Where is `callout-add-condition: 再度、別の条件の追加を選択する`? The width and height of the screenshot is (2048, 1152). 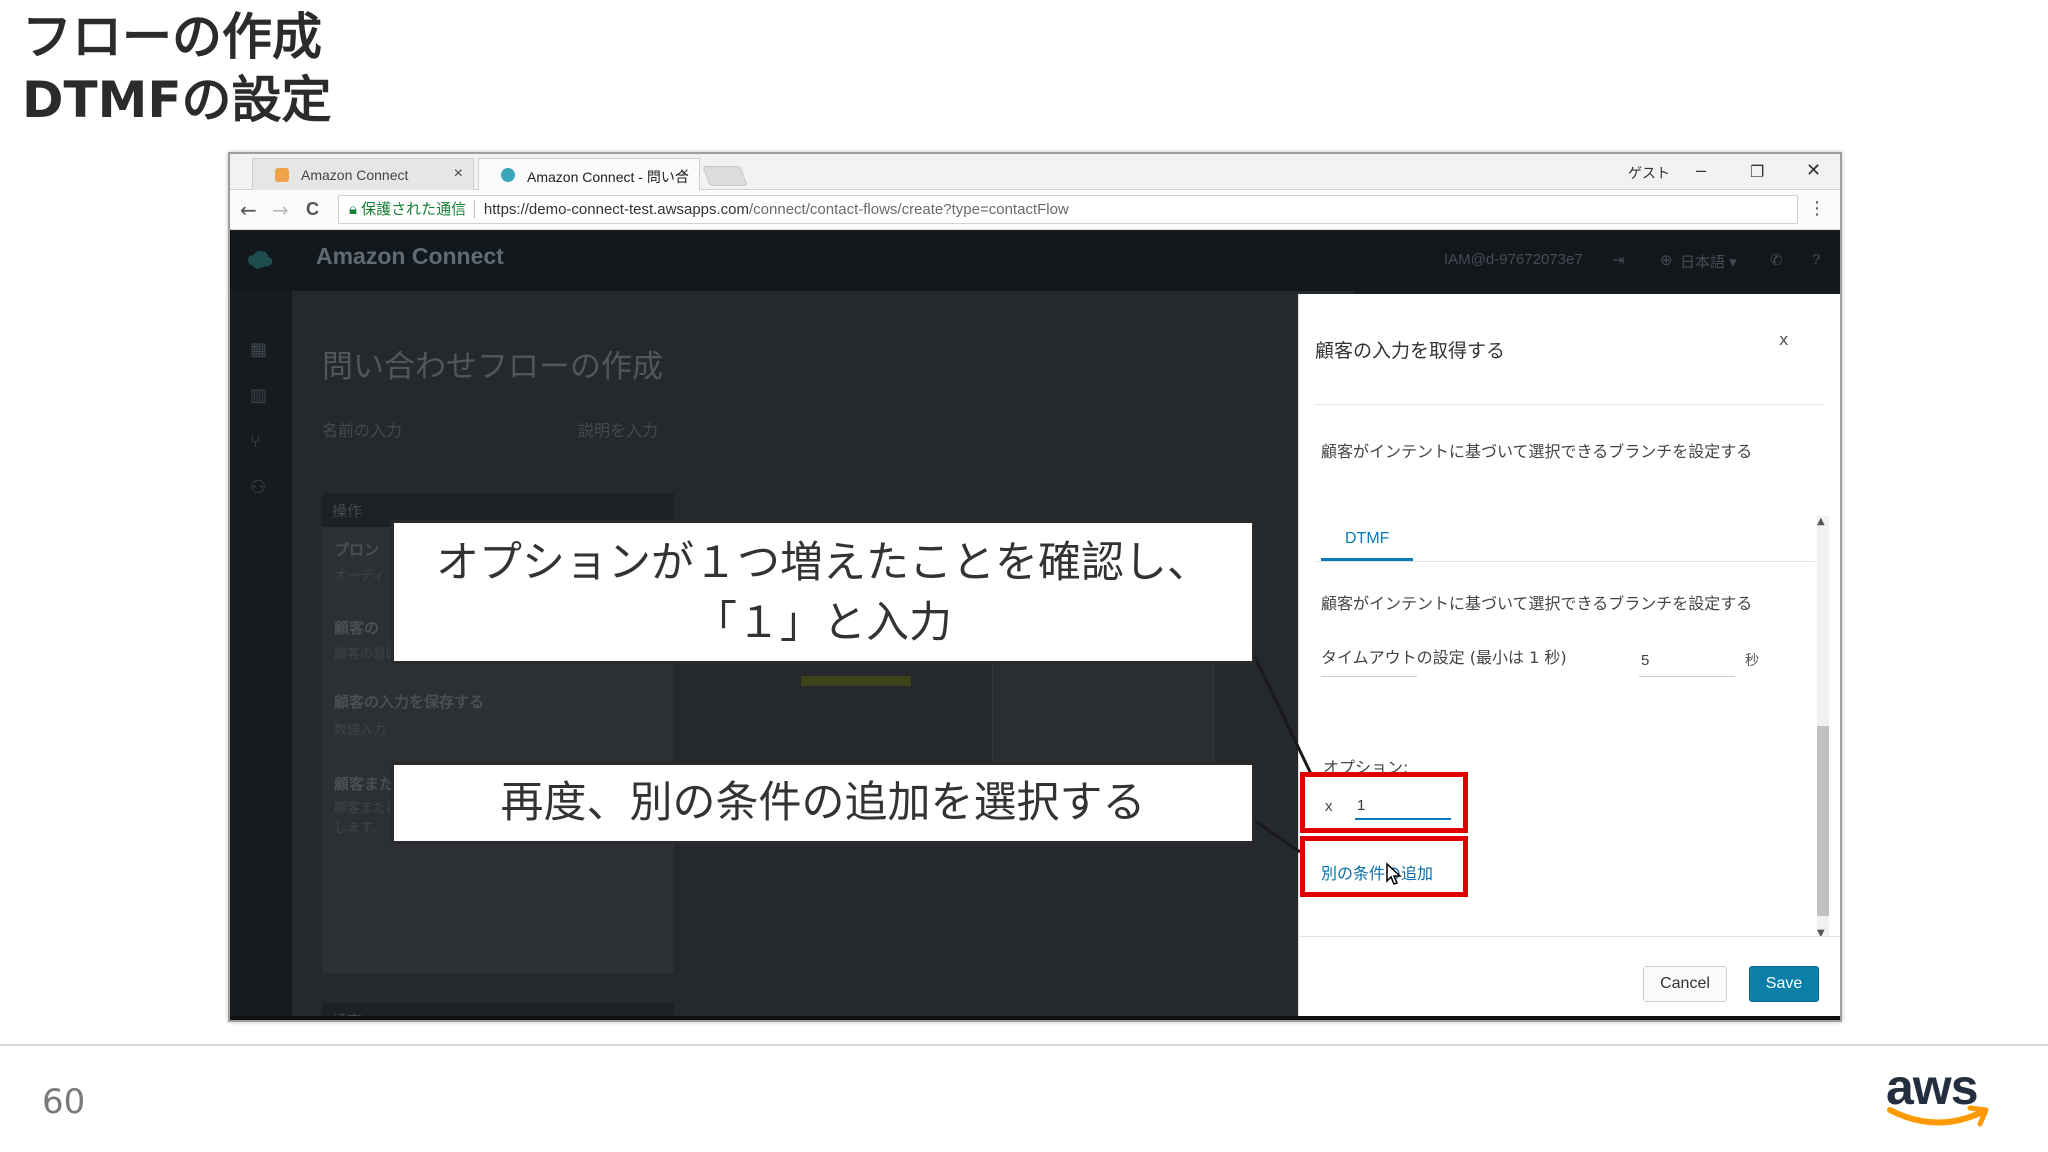 callout-add-condition: 再度、別の条件の追加を選択する is located at coordinates (823, 803).